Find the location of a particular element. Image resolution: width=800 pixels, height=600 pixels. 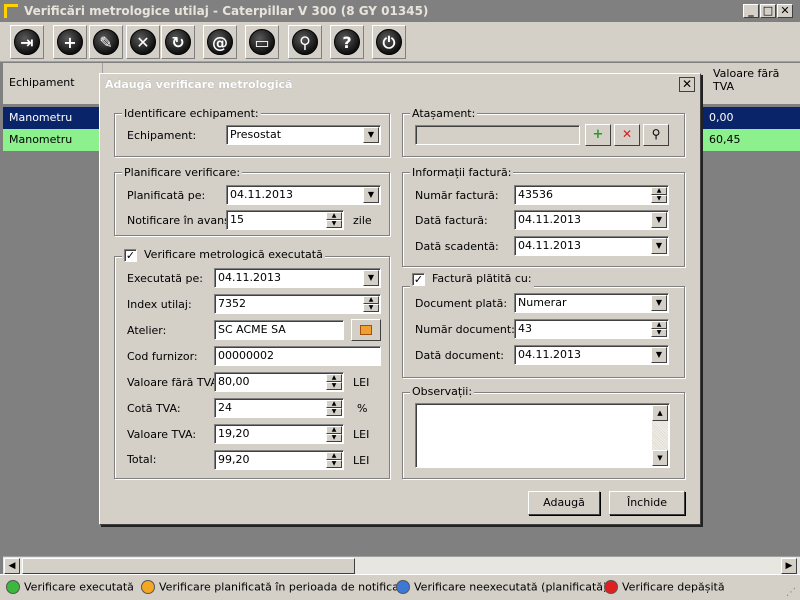

delete-icon: ✕ is located at coordinates (143, 42).